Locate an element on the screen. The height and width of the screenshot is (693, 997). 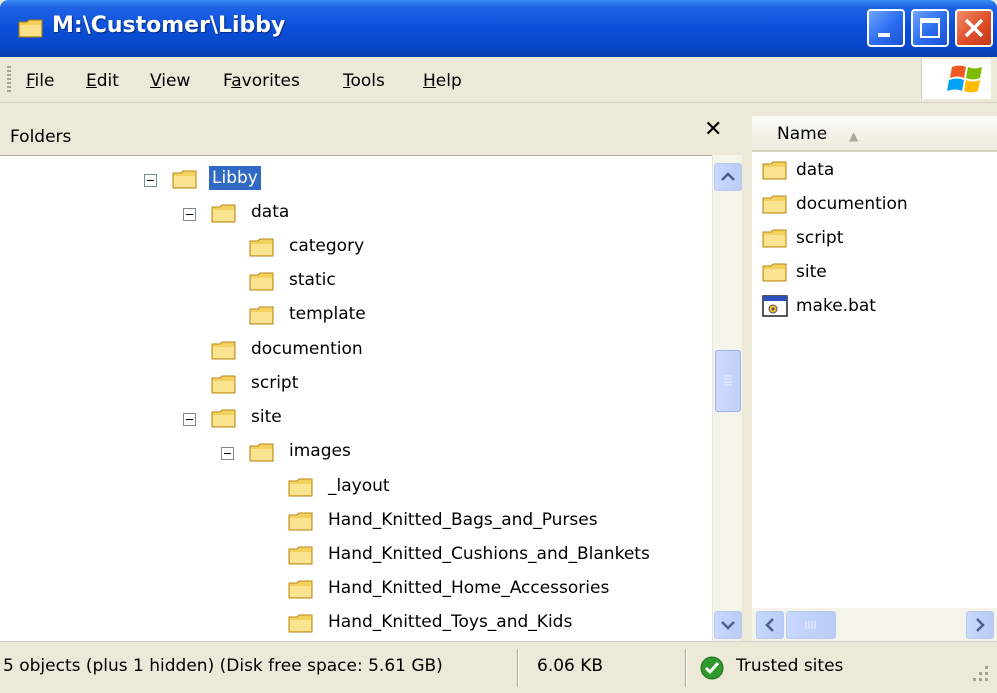
file-name: data is located at coordinates (815, 170).